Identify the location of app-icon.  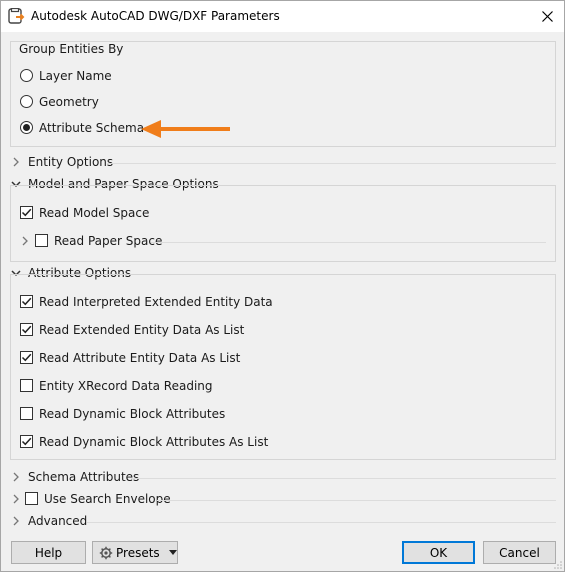
(17, 16).